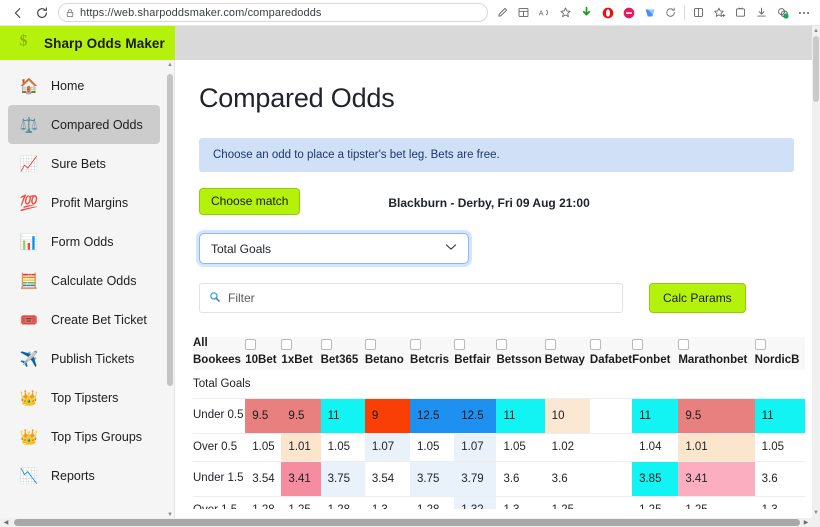 This screenshot has height=527, width=820. What do you see at coordinates (649, 12) in the screenshot?
I see `browser-extension-icon` at bounding box center [649, 12].